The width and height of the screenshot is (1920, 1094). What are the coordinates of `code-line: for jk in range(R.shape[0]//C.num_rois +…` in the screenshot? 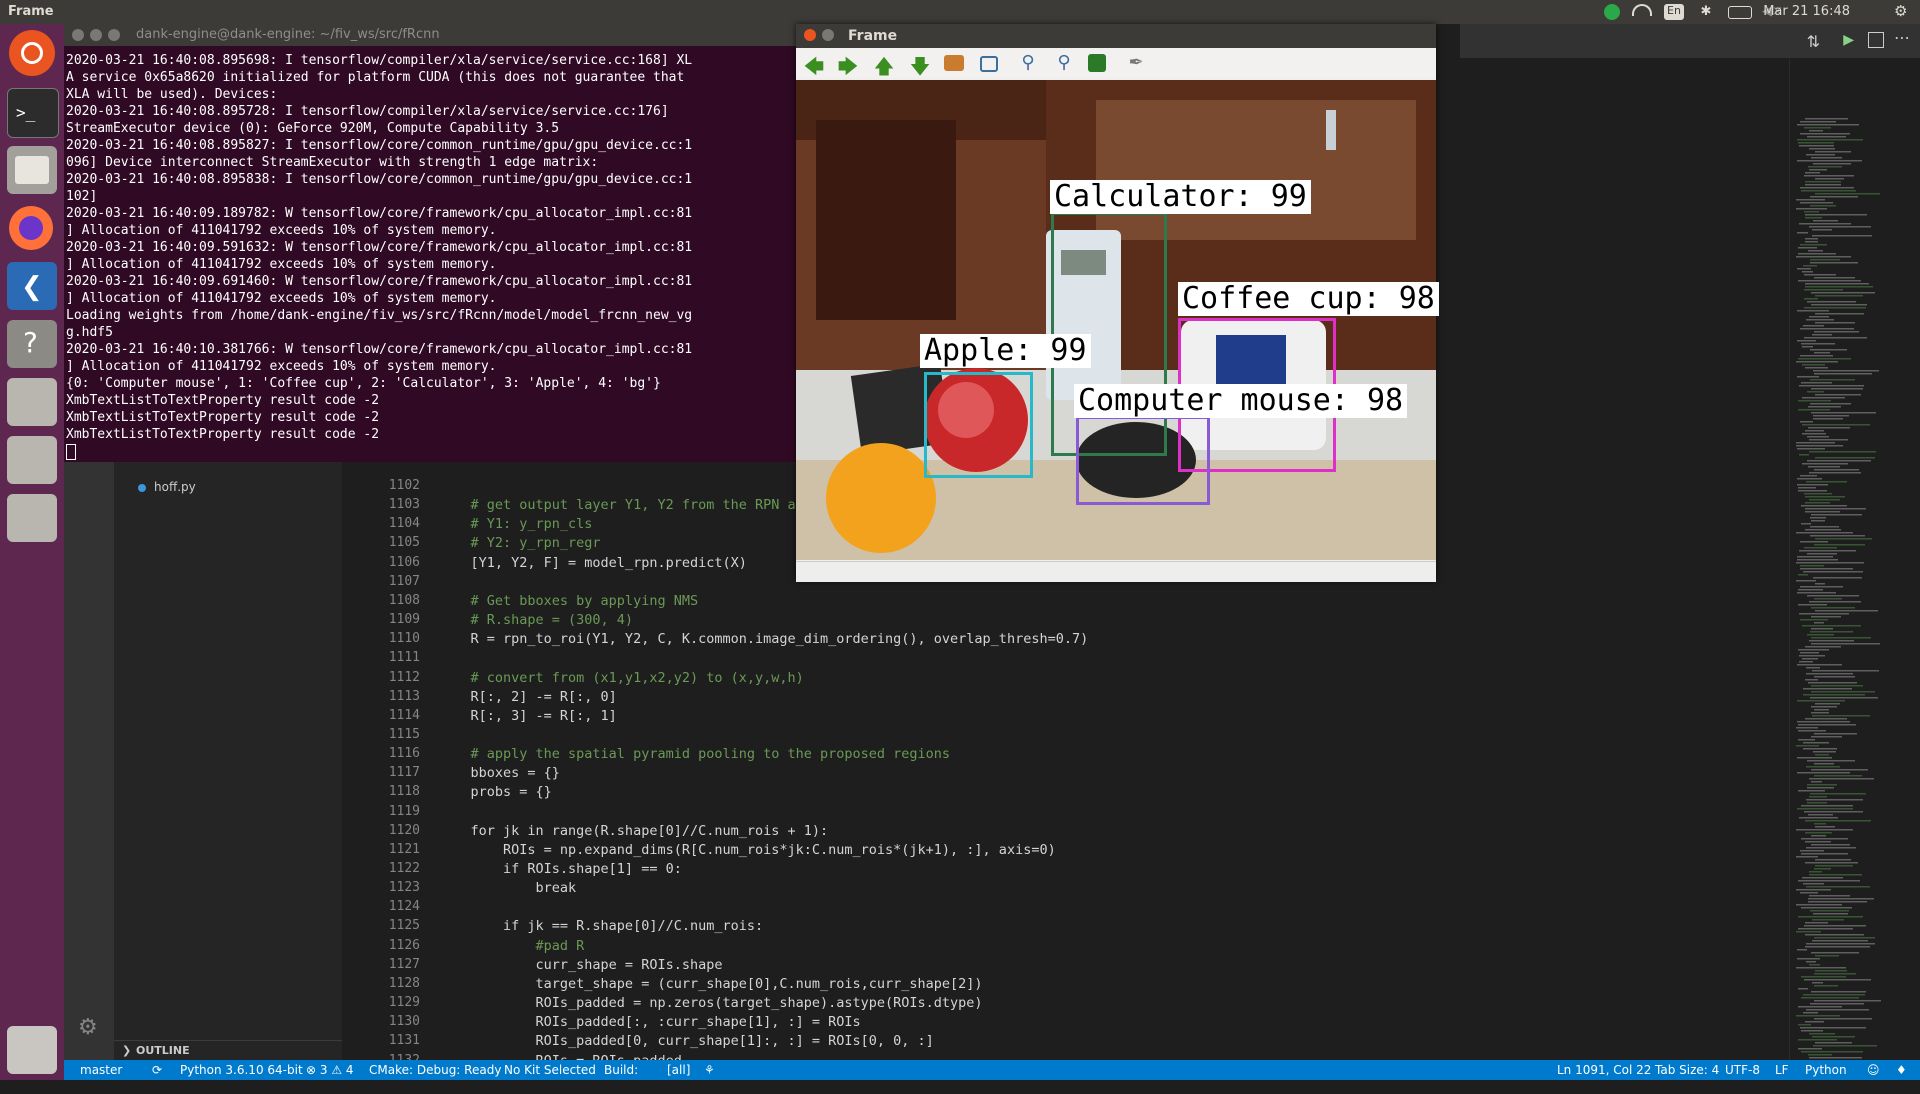 It's located at (633, 831).